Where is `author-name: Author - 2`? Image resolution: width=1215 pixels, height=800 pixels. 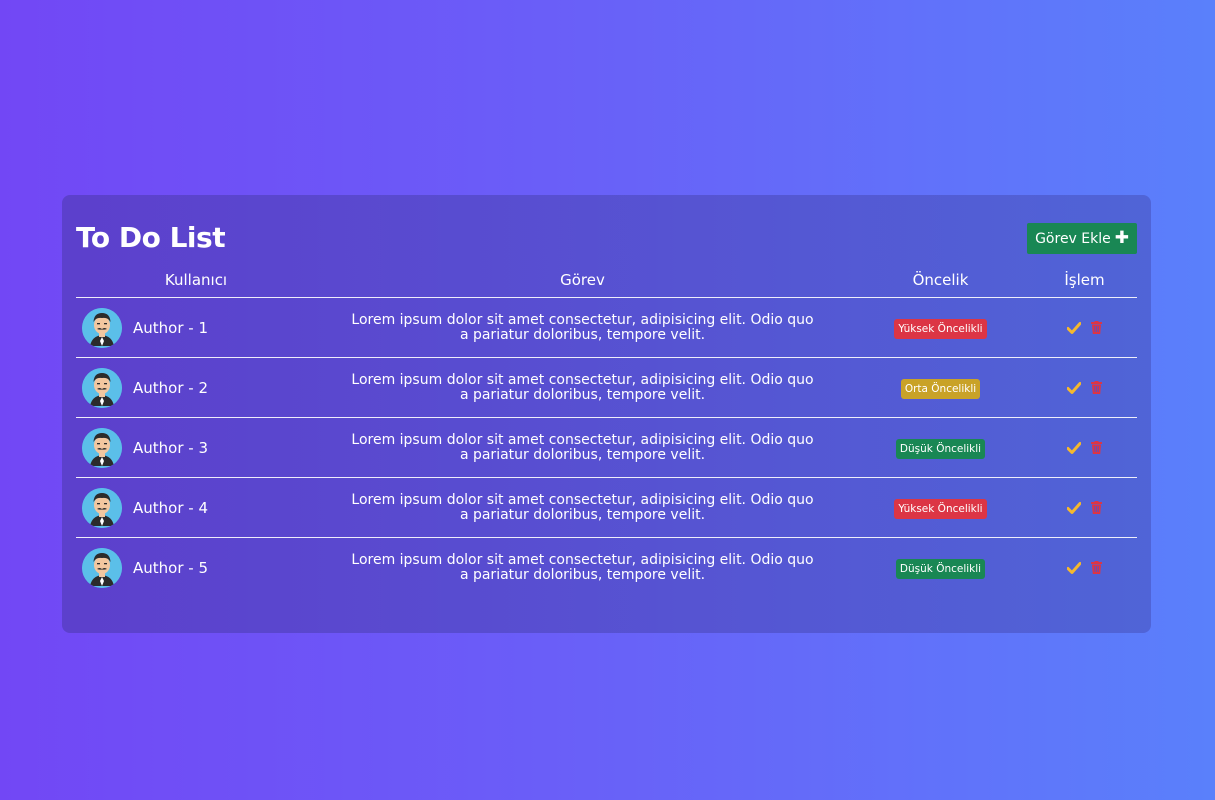 author-name: Author - 2 is located at coordinates (170, 387).